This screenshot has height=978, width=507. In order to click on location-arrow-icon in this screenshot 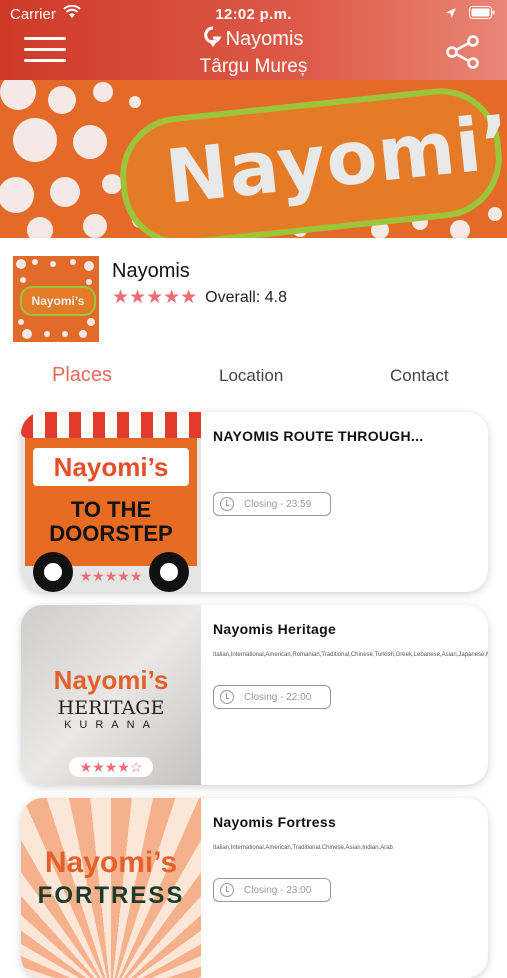, I will do `click(451, 14)`.